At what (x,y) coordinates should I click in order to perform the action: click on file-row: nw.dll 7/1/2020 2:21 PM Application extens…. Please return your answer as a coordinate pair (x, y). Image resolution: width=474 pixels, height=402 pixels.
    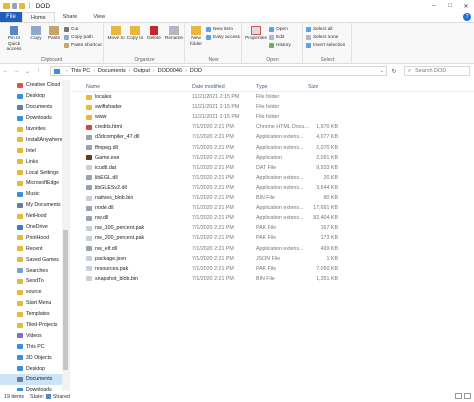
    Looking at the image, I should click on (273, 219).